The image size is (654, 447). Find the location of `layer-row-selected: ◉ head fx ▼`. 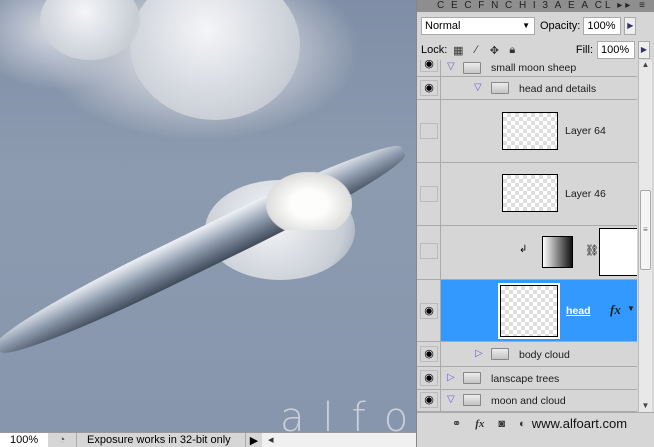

layer-row-selected: ◉ head fx ▼ is located at coordinates (527, 311).